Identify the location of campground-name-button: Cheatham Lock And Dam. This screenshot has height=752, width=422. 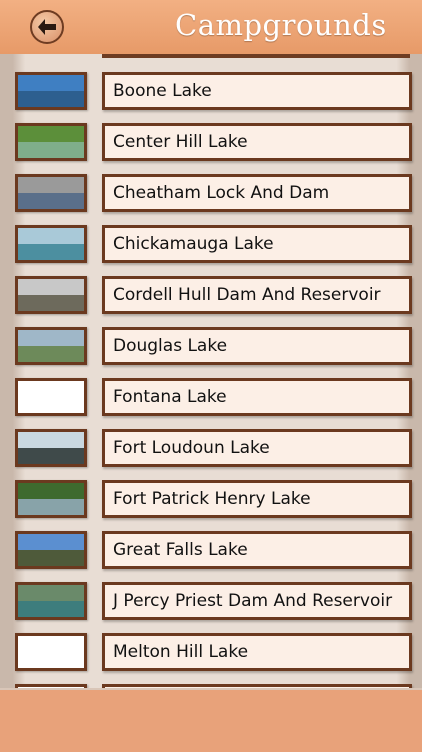
(257, 193).